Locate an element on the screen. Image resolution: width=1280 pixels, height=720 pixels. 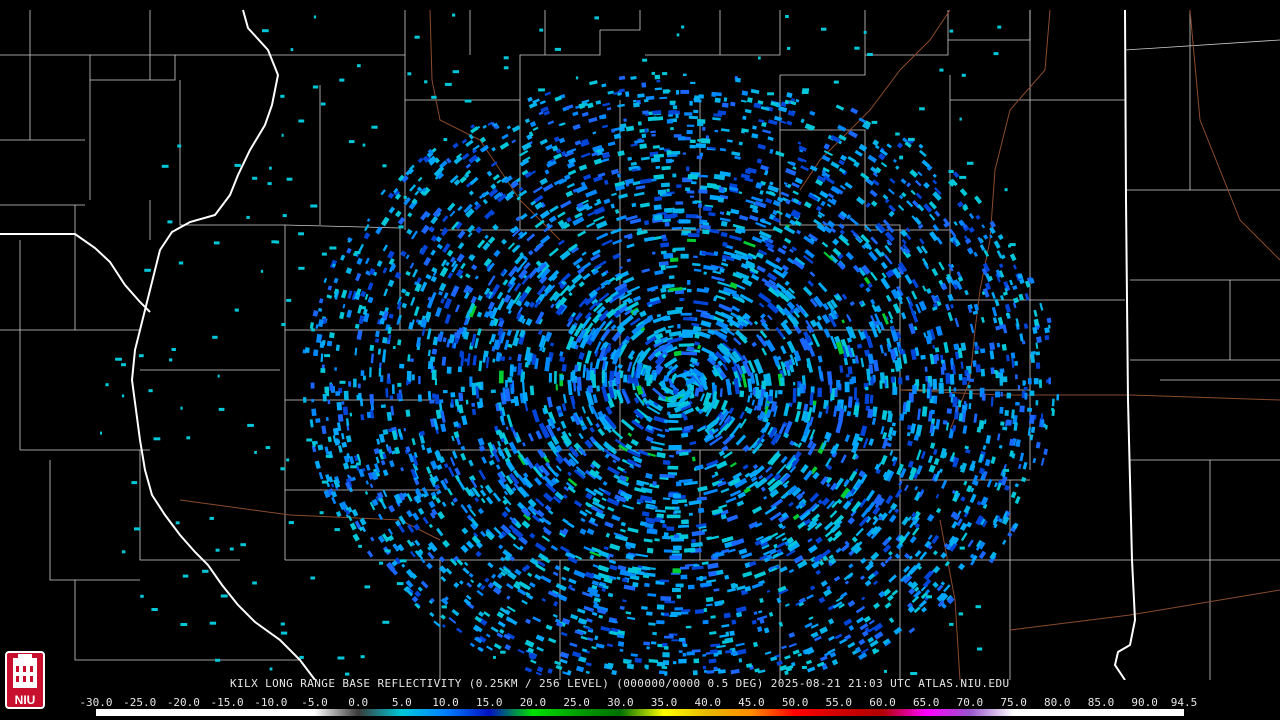
colorscale-label: -10.0 is located at coordinates (271, 702).